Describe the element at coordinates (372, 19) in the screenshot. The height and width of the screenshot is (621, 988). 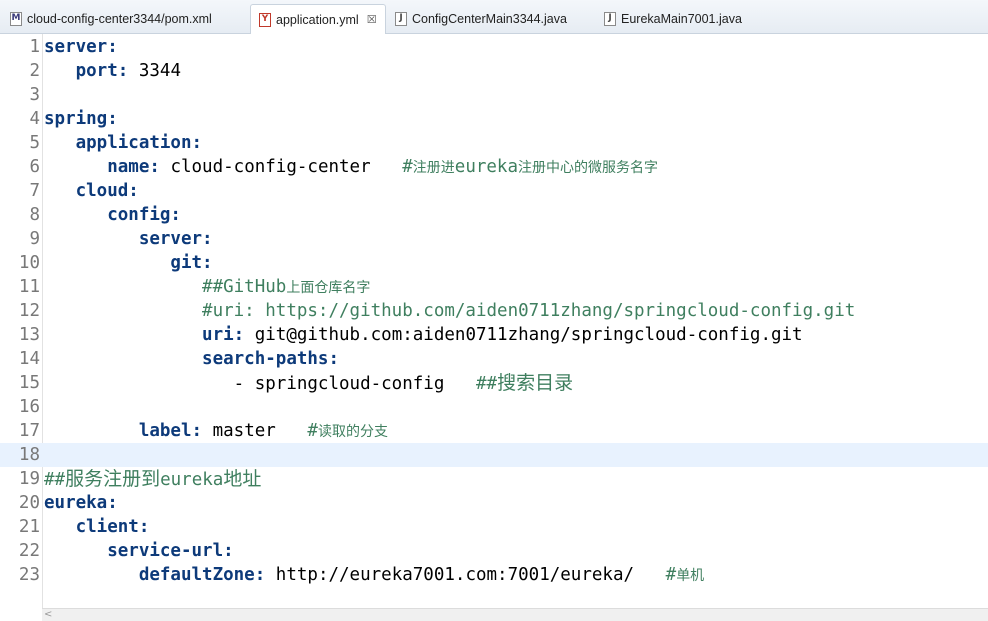
I see `close-icon: ☒` at that location.